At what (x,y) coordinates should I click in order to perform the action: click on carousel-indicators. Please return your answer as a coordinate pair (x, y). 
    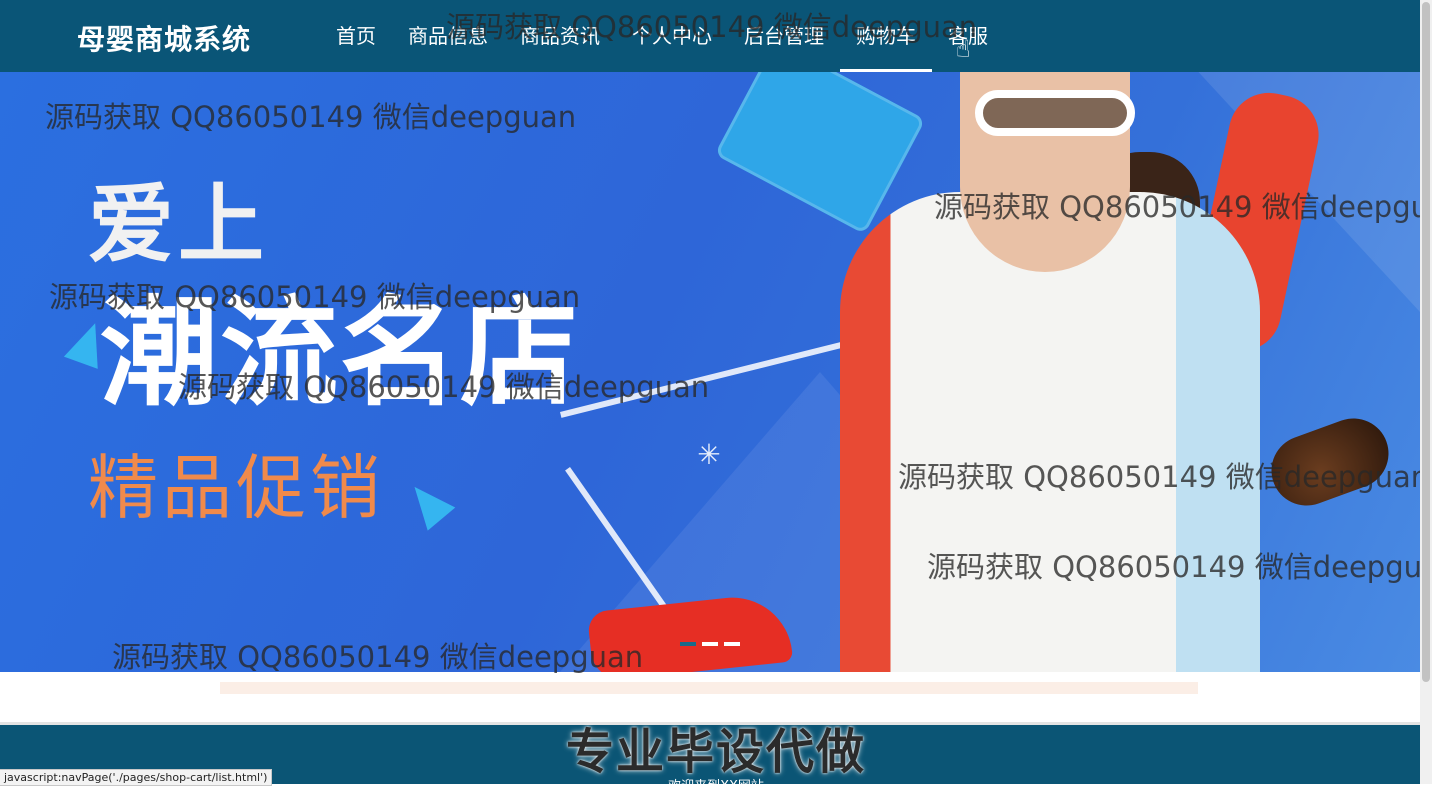
    Looking at the image, I should click on (710, 644).